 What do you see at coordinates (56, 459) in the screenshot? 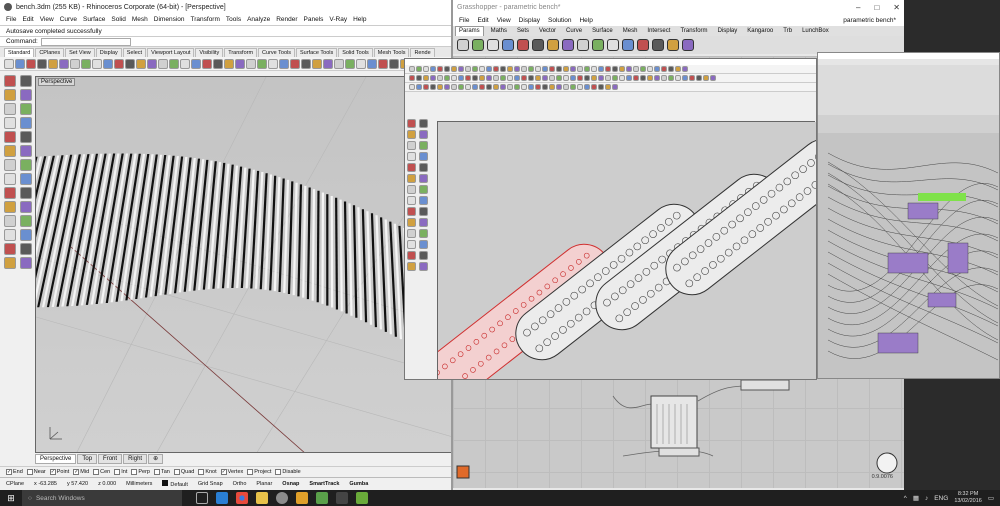
I see `viewport-tab-perspective: Perspective` at bounding box center [56, 459].